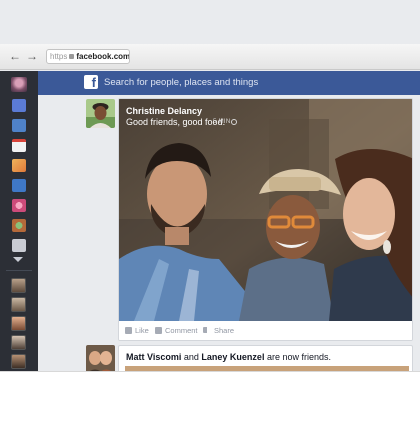 The width and height of the screenshot is (420, 440). What do you see at coordinates (19, 225) in the screenshot?
I see `music-icon` at bounding box center [19, 225].